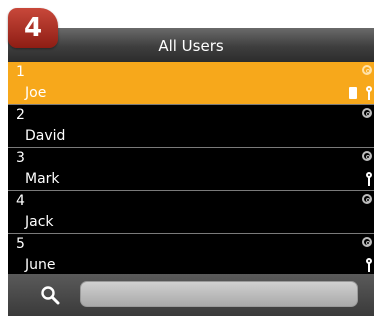 Image resolution: width=380 pixels, height=316 pixels. What do you see at coordinates (50, 295) in the screenshot?
I see `search-icon` at bounding box center [50, 295].